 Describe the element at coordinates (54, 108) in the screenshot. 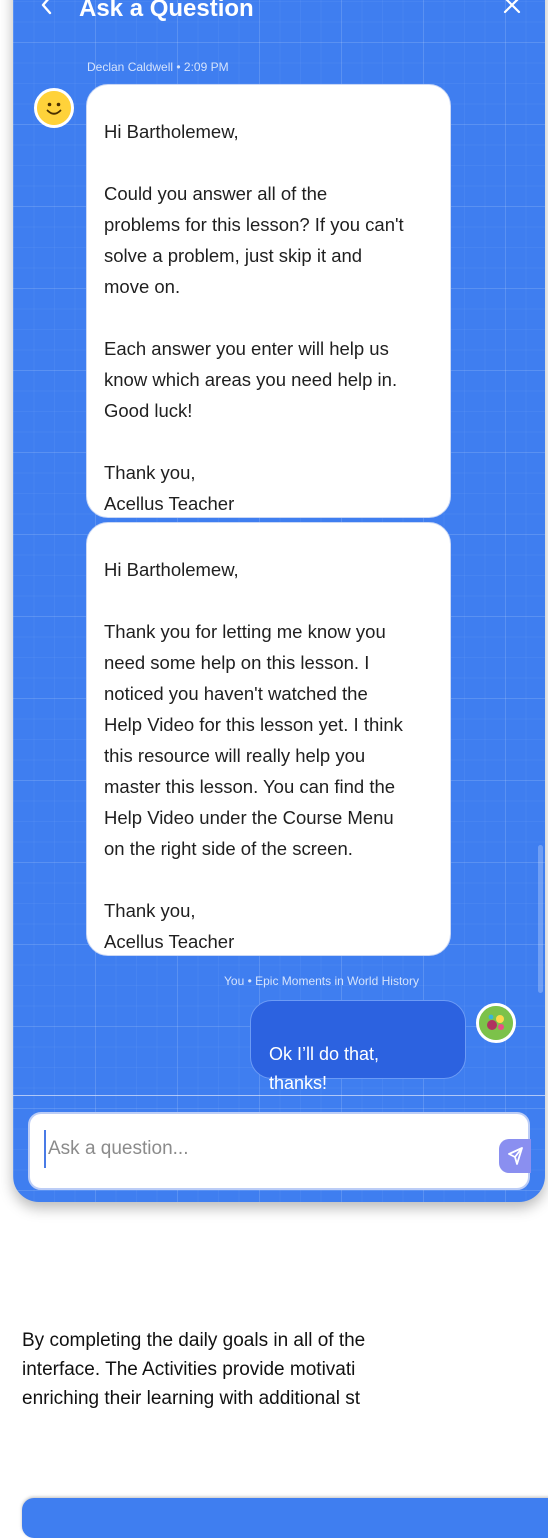

I see `smiley-icon` at that location.